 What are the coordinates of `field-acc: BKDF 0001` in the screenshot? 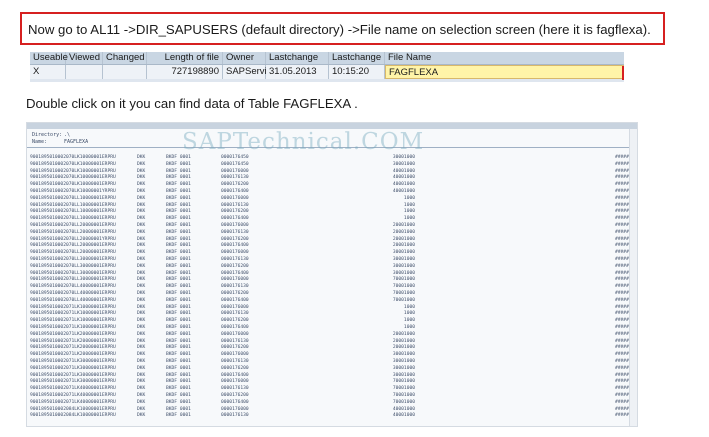 It's located at (178, 416).